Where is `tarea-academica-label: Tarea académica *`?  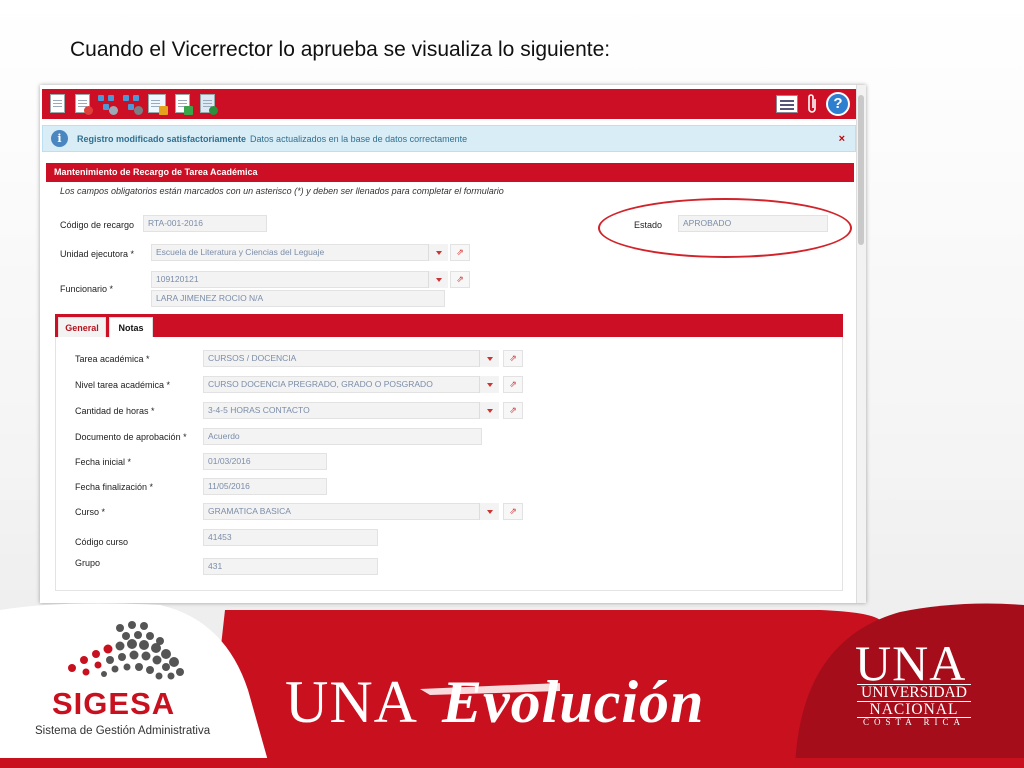
tarea-academica-label: Tarea académica * is located at coordinates (112, 359).